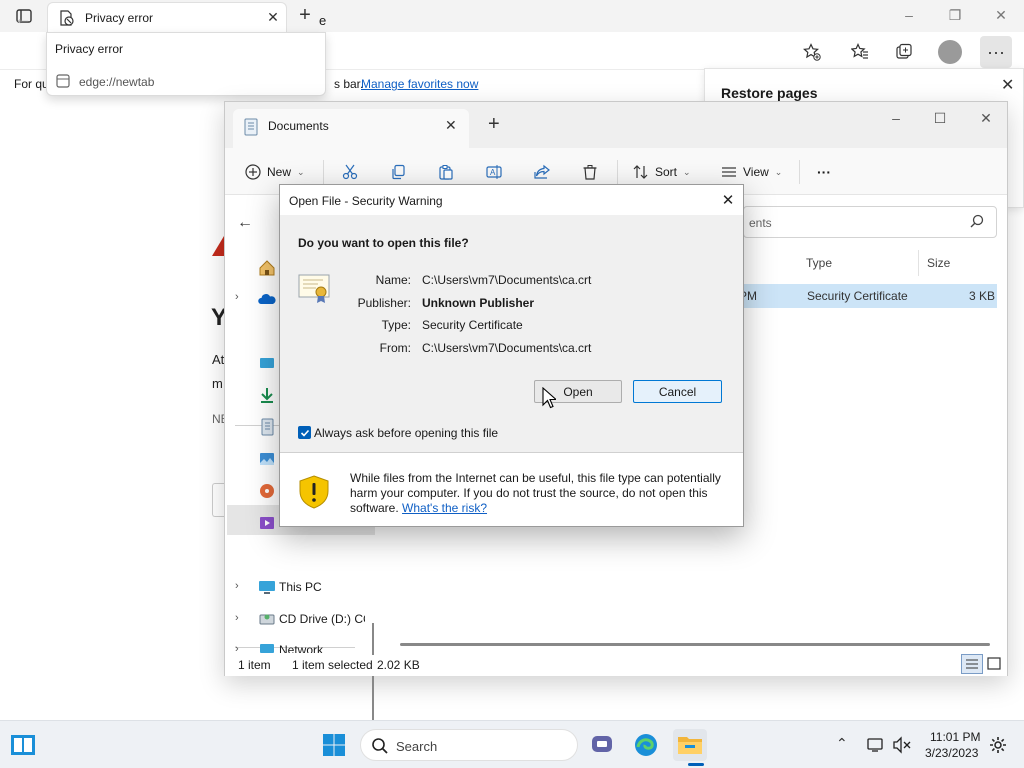 This screenshot has height=768, width=1024. I want to click on search-input: ents, so click(870, 222).